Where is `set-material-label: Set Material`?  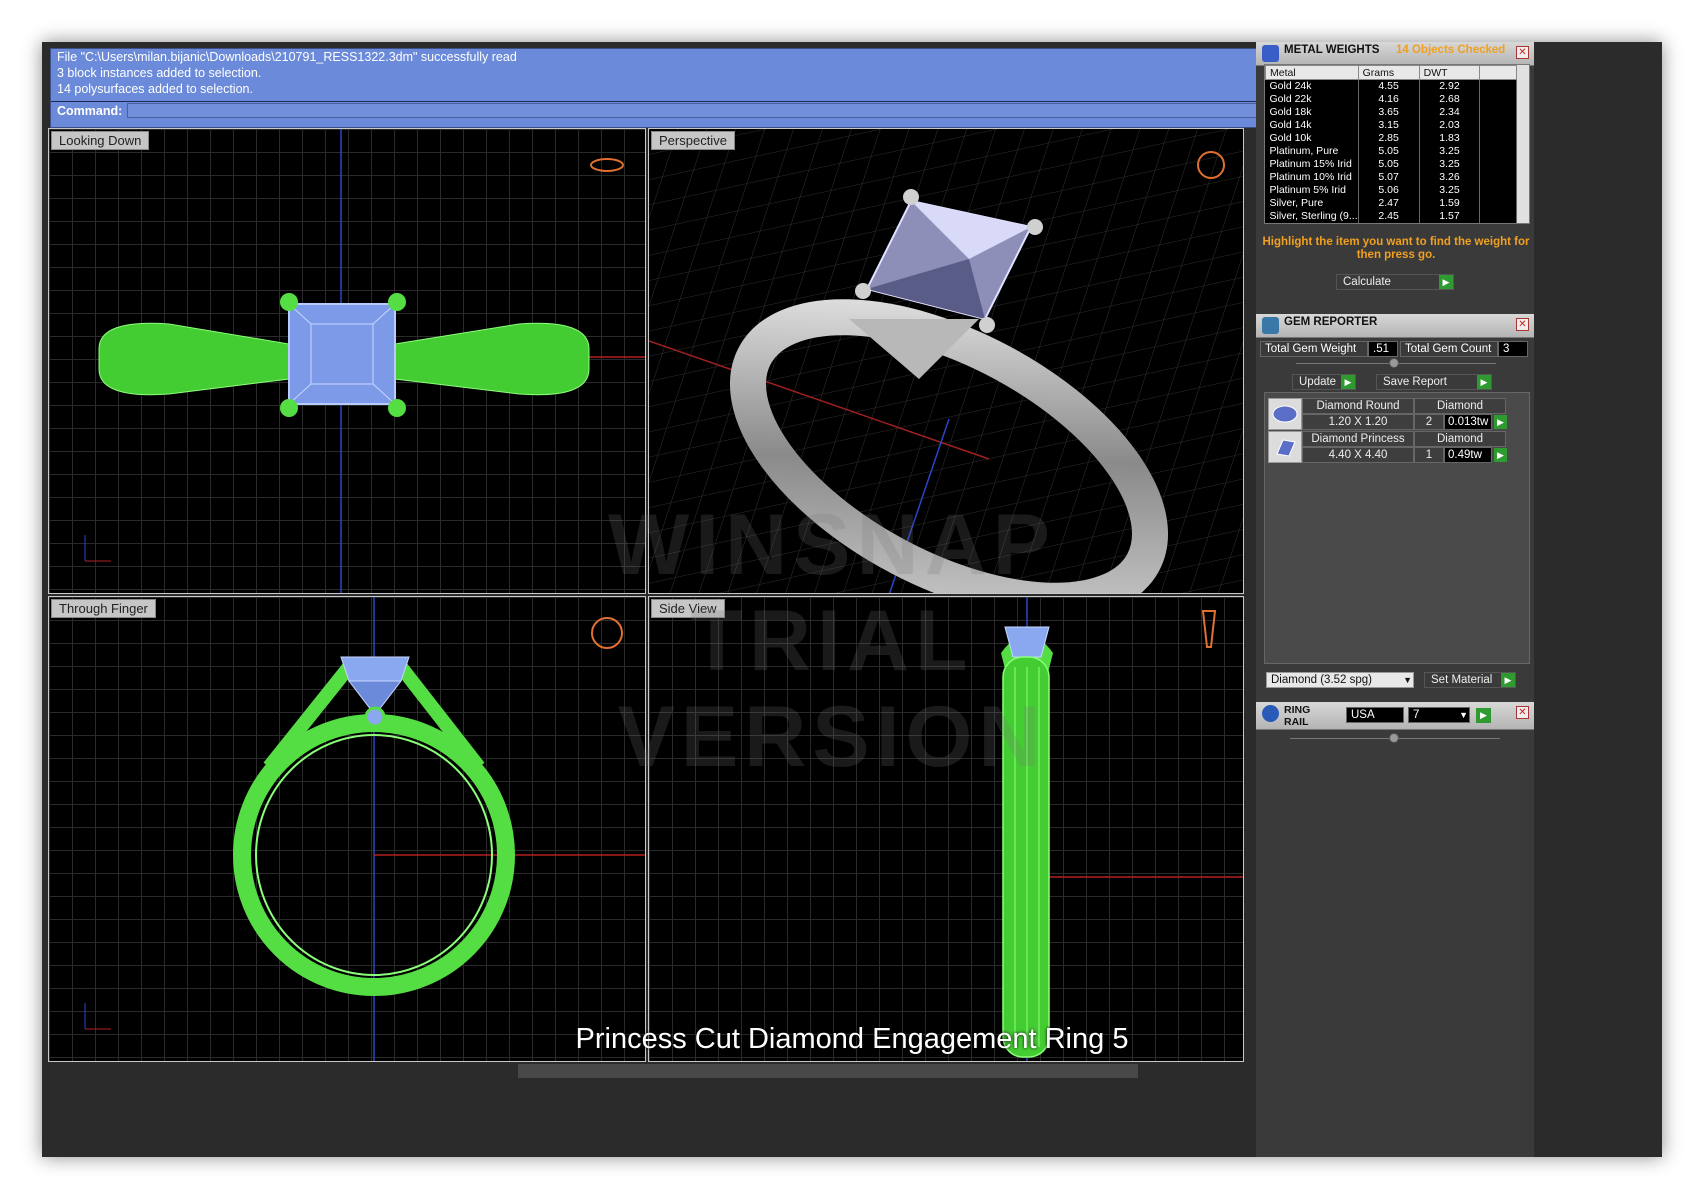
set-material-label: Set Material is located at coordinates (1462, 680).